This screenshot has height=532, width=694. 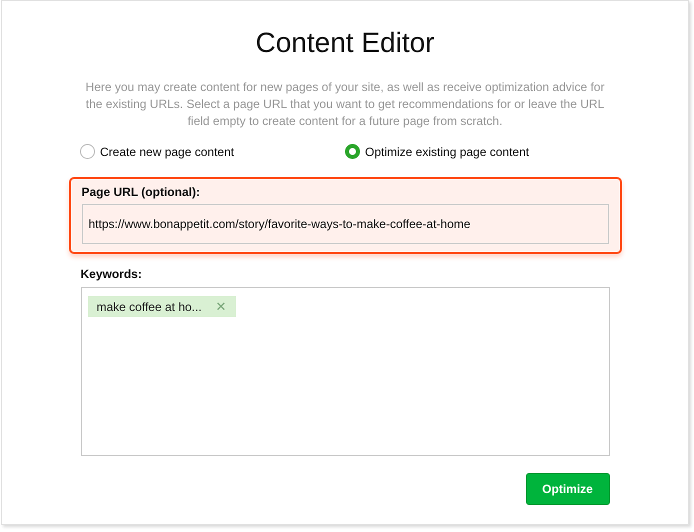 I want to click on page-title: Content Editor, so click(x=345, y=43).